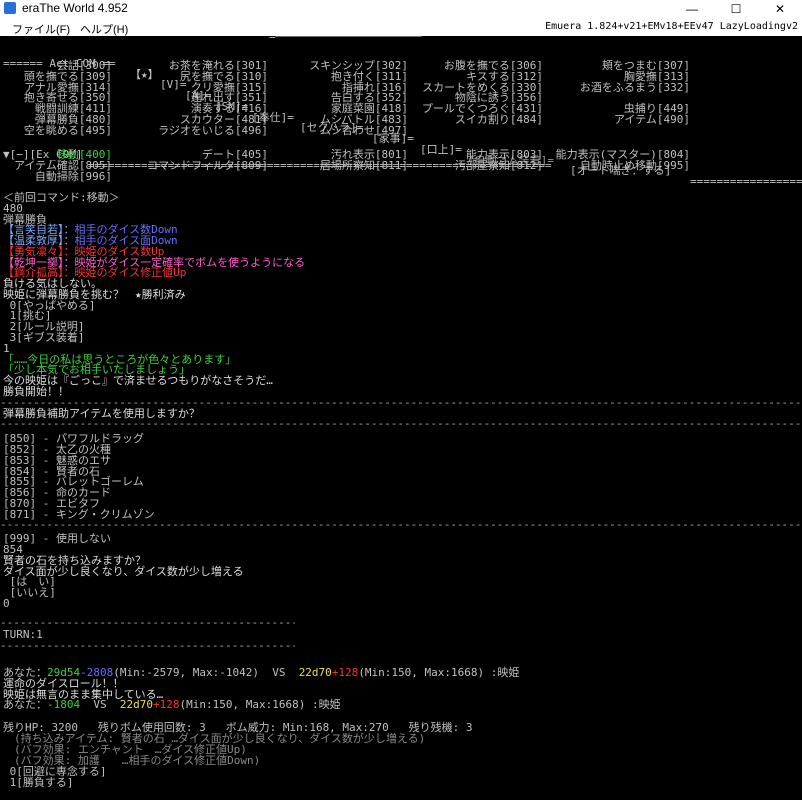 The width and height of the screenshot is (802, 800). What do you see at coordinates (651, 119) in the screenshot?
I see `command-label: アイテム[490]` at bounding box center [651, 119].